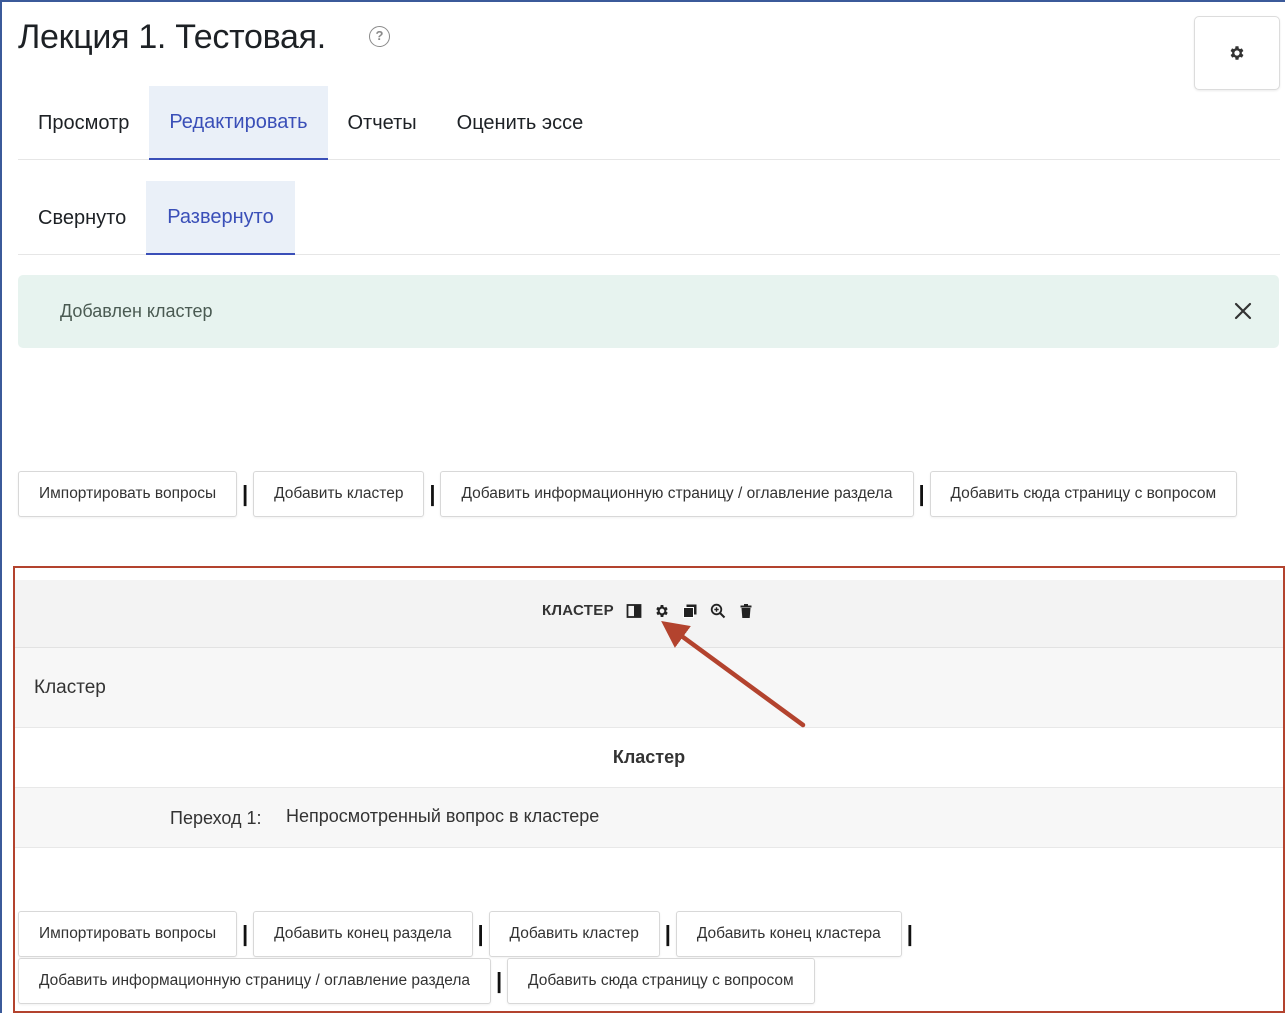  I want to click on cluster-header: КЛАСТЕР, so click(649, 614).